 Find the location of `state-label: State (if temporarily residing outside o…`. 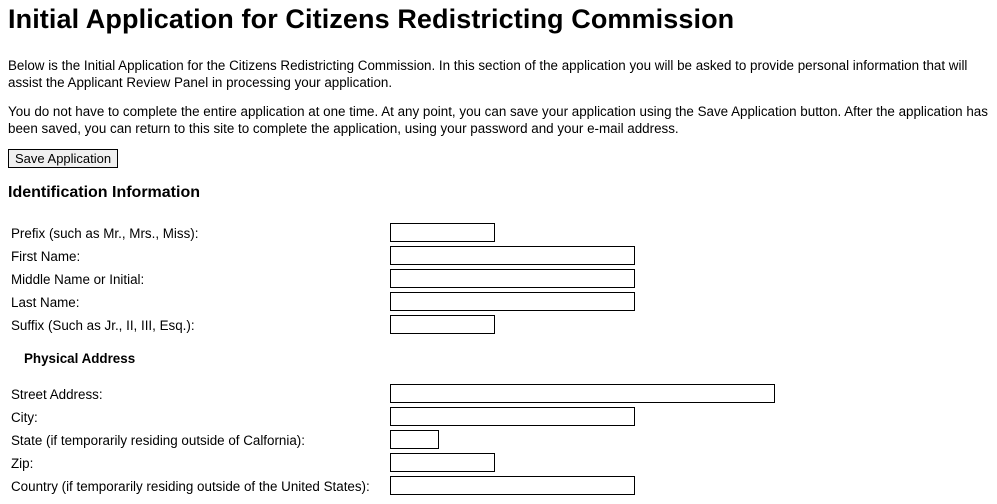

state-label: State (if temporarily residing outside o… is located at coordinates (158, 440).